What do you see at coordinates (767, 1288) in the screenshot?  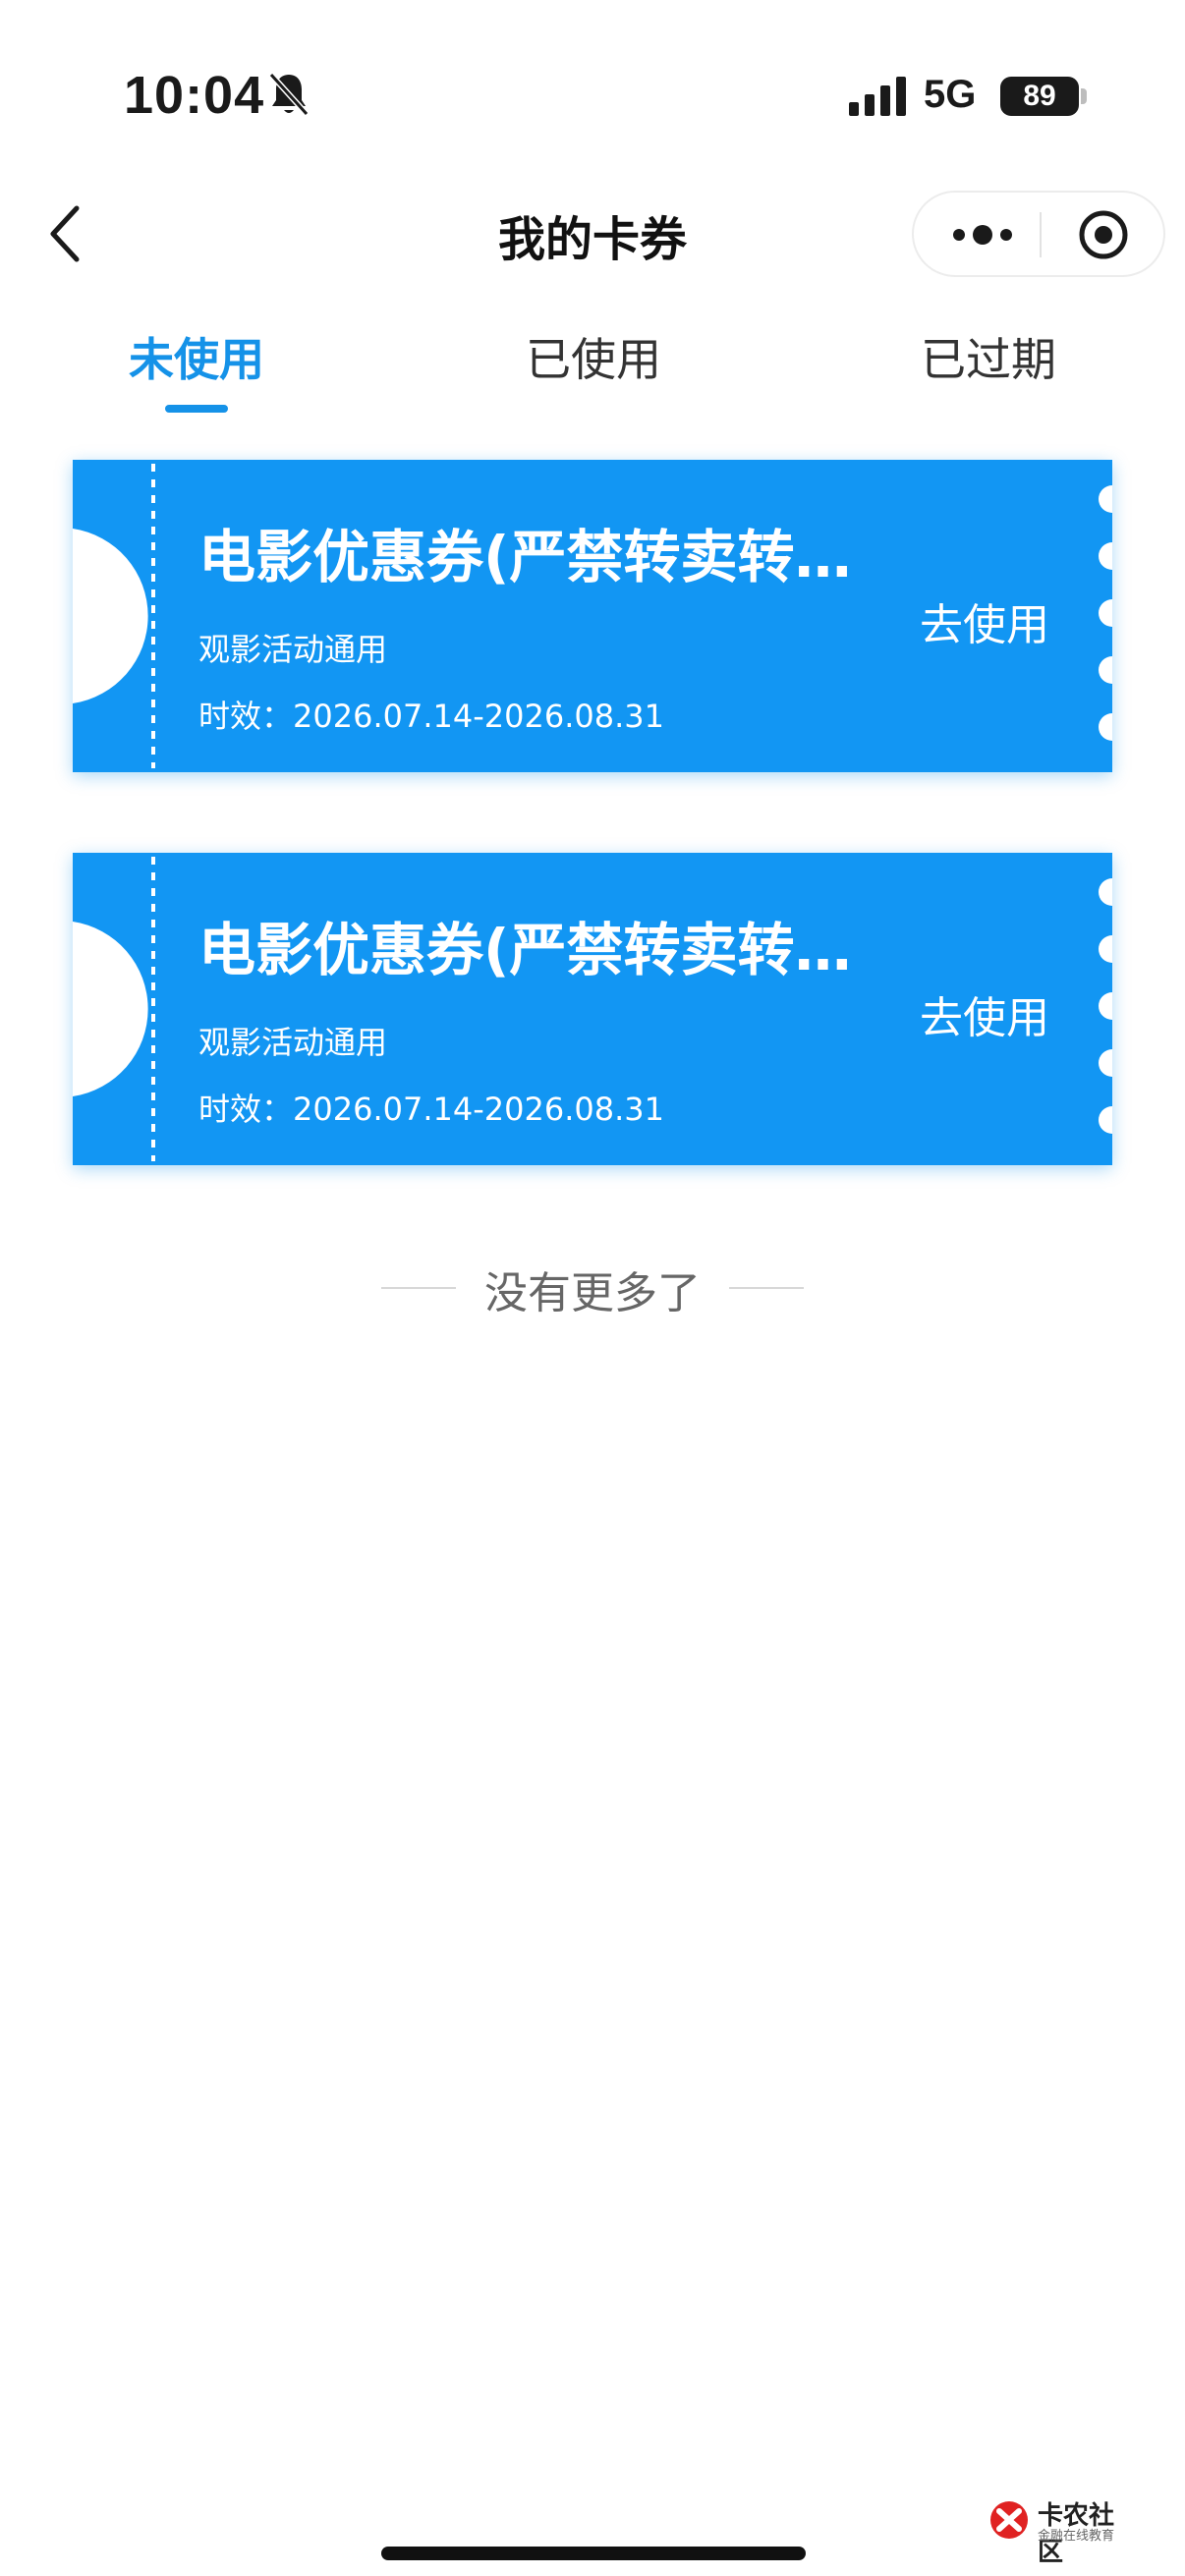 I see `divider-right` at bounding box center [767, 1288].